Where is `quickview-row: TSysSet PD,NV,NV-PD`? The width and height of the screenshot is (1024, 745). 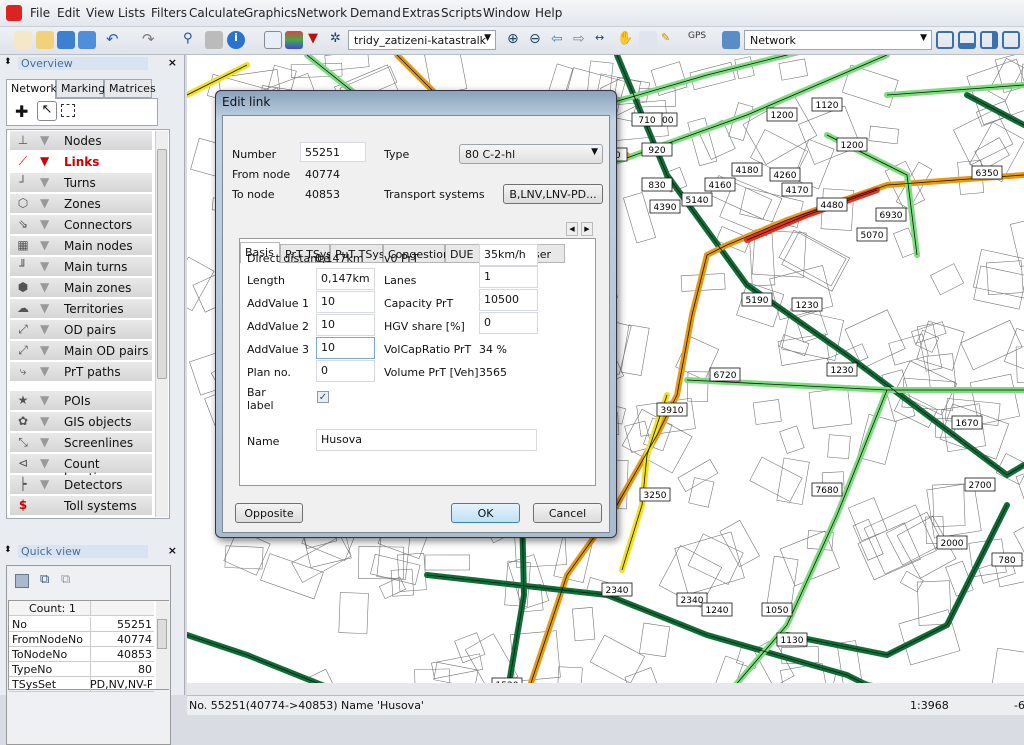 quickview-row: TSysSet PD,NV,NV-PD is located at coordinates (81, 684).